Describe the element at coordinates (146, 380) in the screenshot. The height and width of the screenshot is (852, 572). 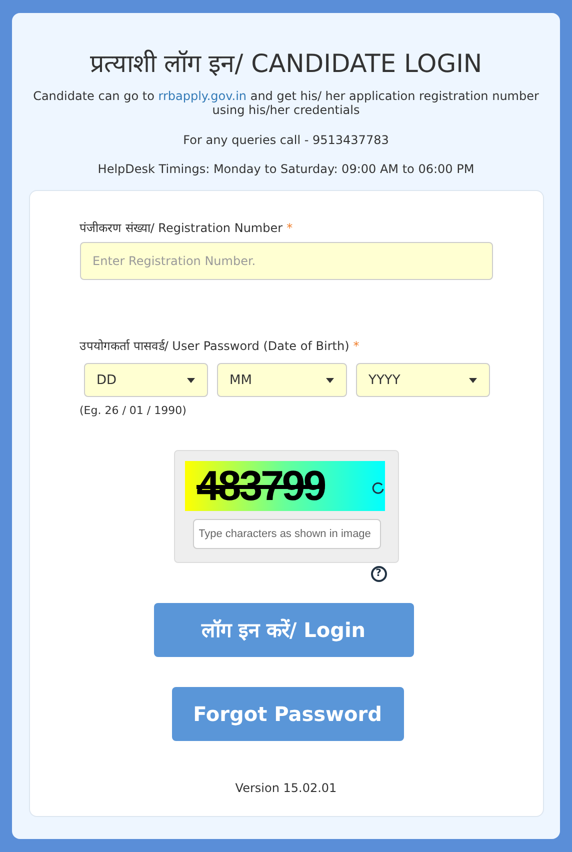
I see `date-select: DD` at that location.